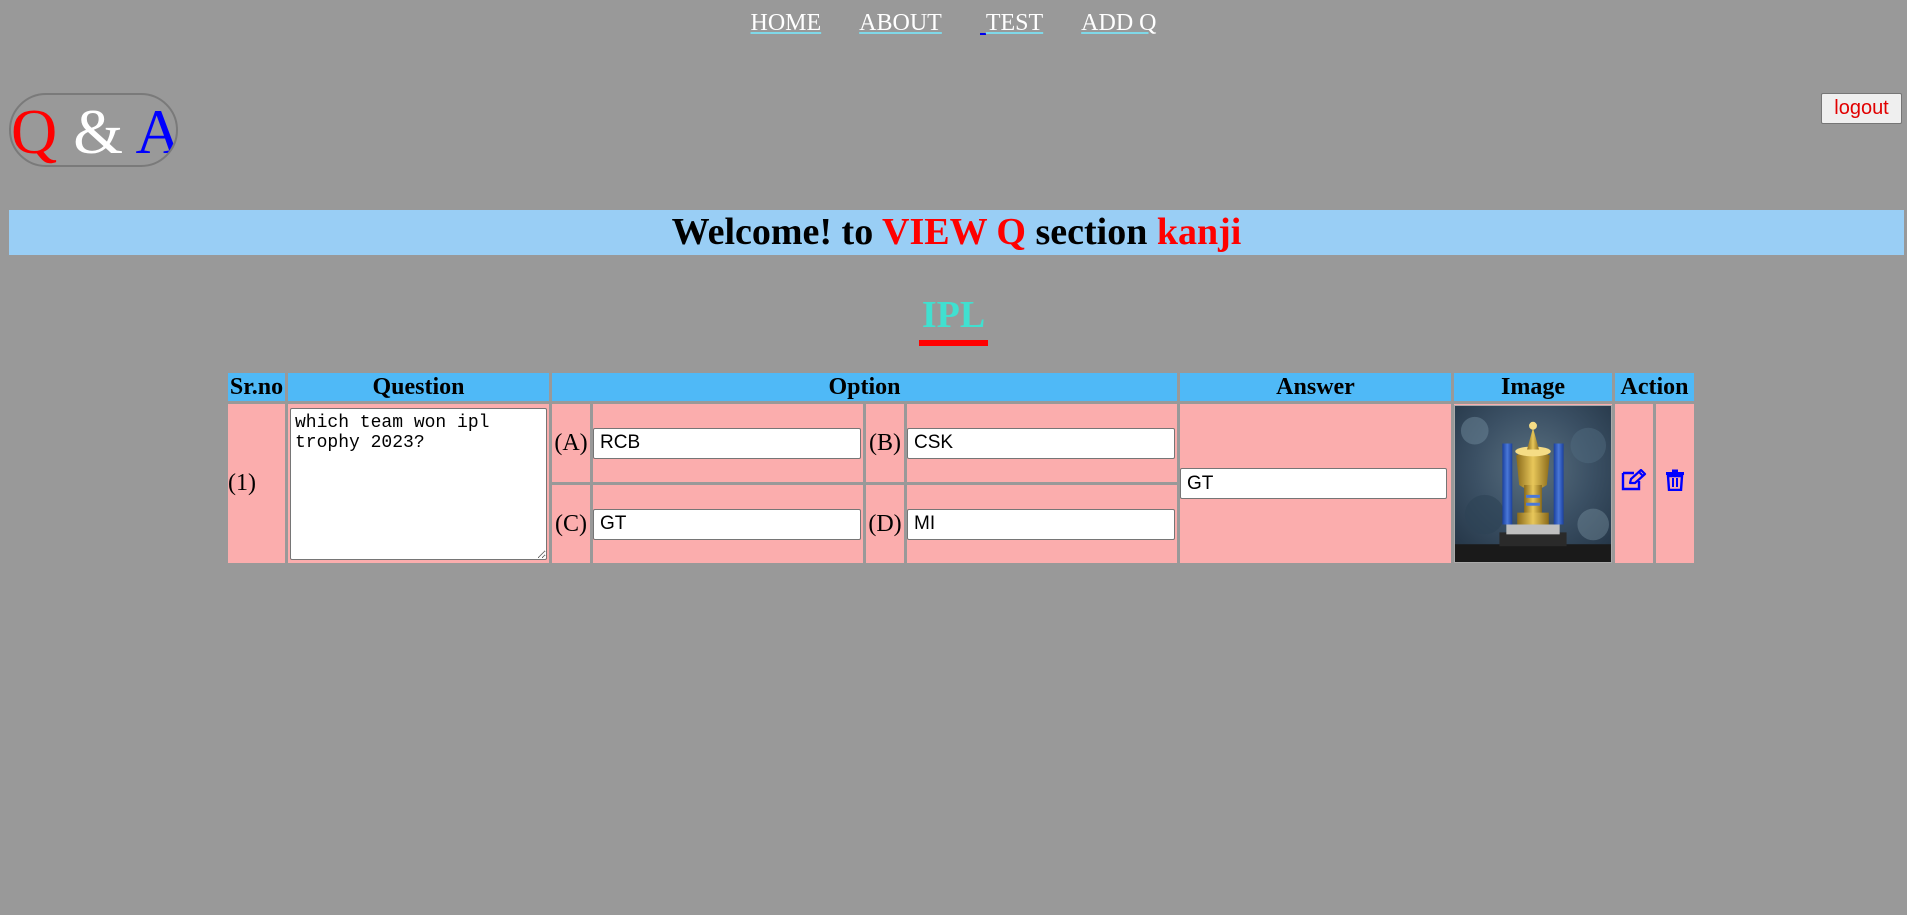  What do you see at coordinates (953, 23) in the screenshot?
I see `top-nav: HOME ABOUT TEST ADD Q` at bounding box center [953, 23].